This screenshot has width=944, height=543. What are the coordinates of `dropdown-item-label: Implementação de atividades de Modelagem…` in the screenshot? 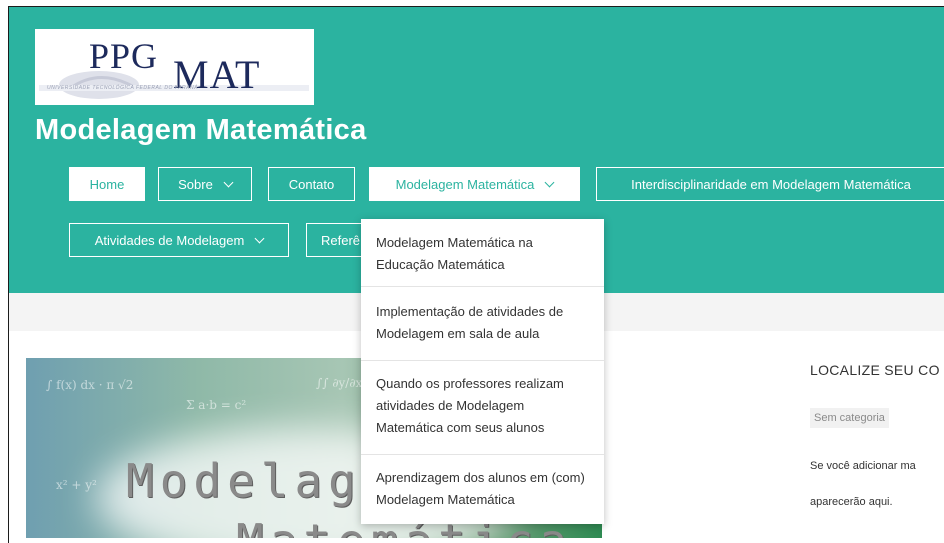 It's located at (470, 322).